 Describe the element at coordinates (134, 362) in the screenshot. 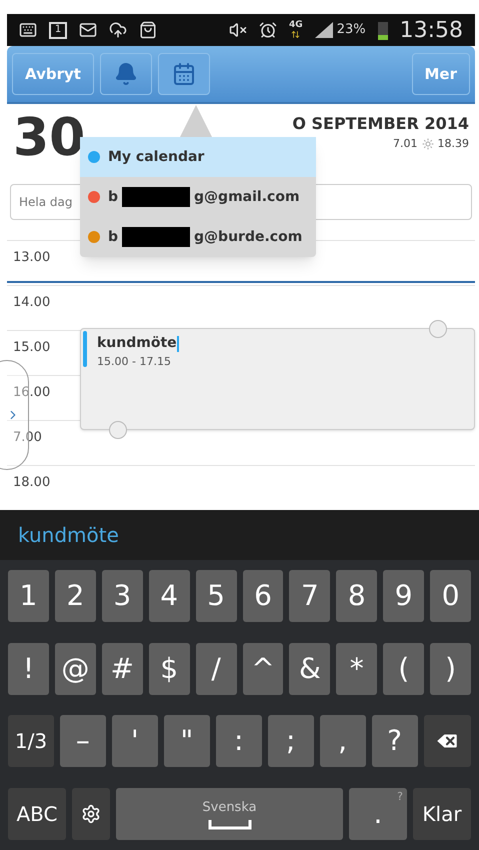

I see `event-time: 15.00 - 17.15` at that location.